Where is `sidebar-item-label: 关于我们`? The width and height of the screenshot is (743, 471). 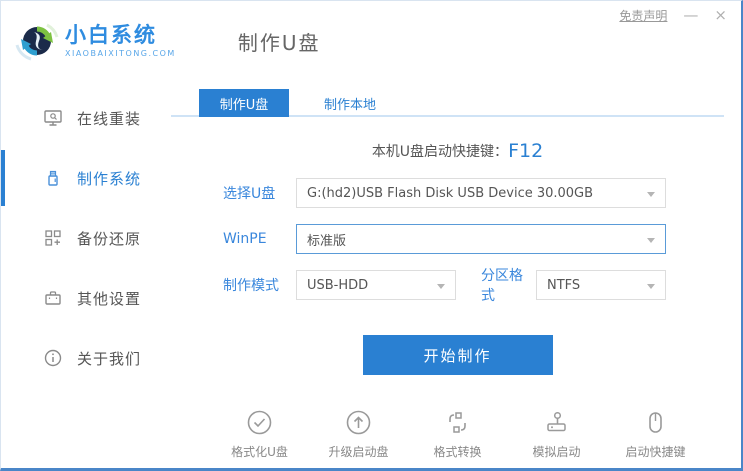 sidebar-item-label: 关于我们 is located at coordinates (109, 358).